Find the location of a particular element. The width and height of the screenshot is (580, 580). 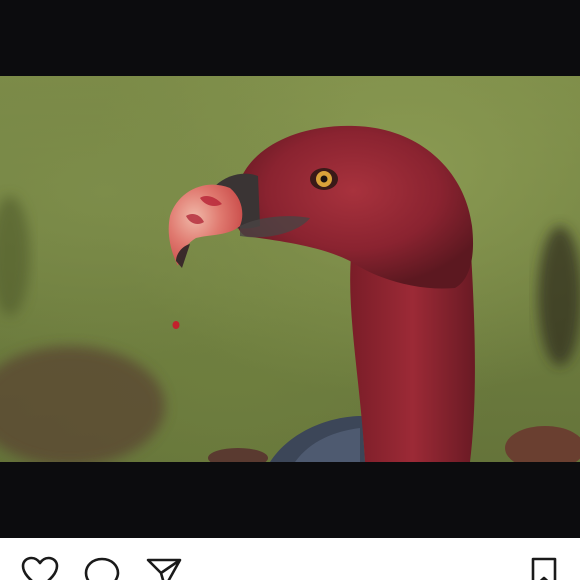

paper-plane-icon is located at coordinates (164, 569).